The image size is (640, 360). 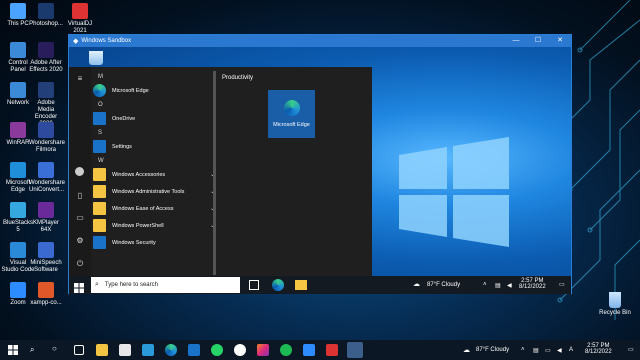 I want to click on document-icon: ▯, so click(x=80, y=196).